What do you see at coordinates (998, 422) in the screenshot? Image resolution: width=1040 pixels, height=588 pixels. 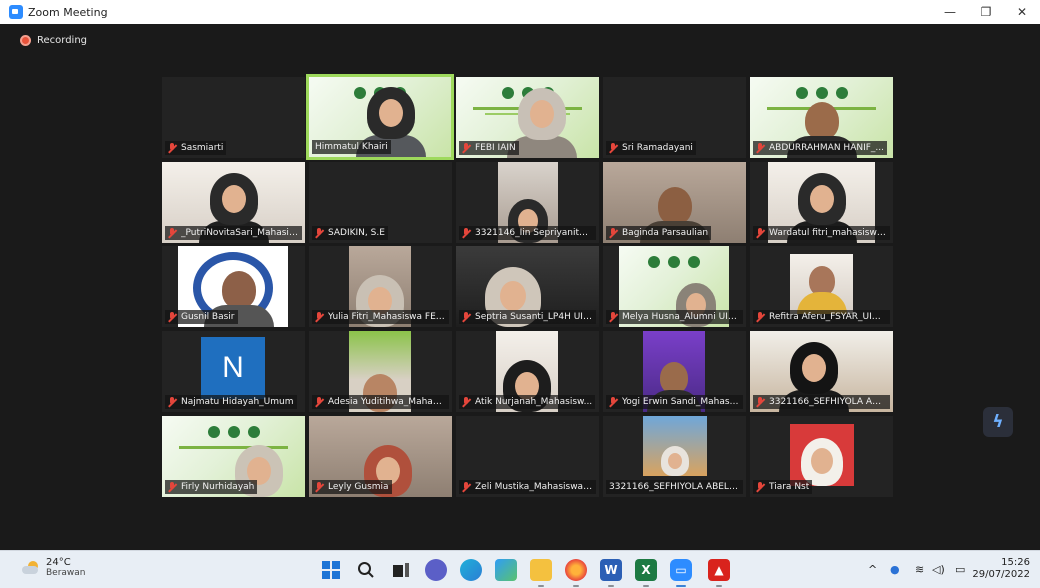 I see `floating-shortcut-button: ϟ` at bounding box center [998, 422].